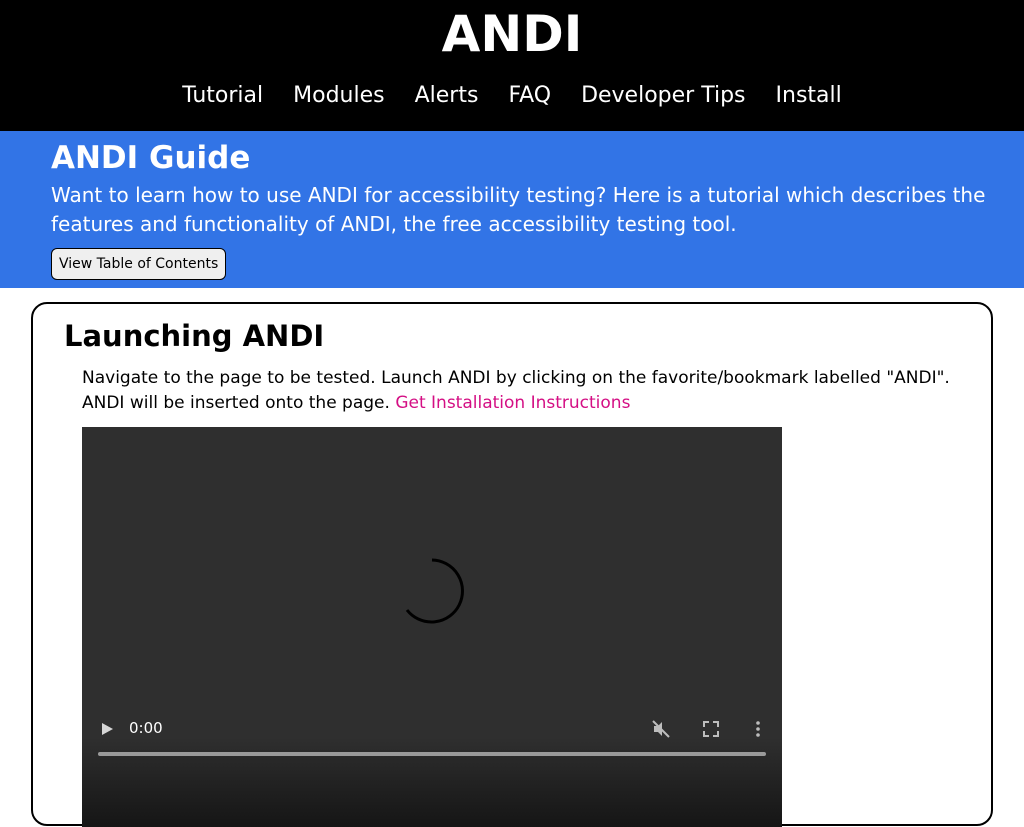  What do you see at coordinates (151, 158) in the screenshot?
I see `guide-title: ANDI Guide` at bounding box center [151, 158].